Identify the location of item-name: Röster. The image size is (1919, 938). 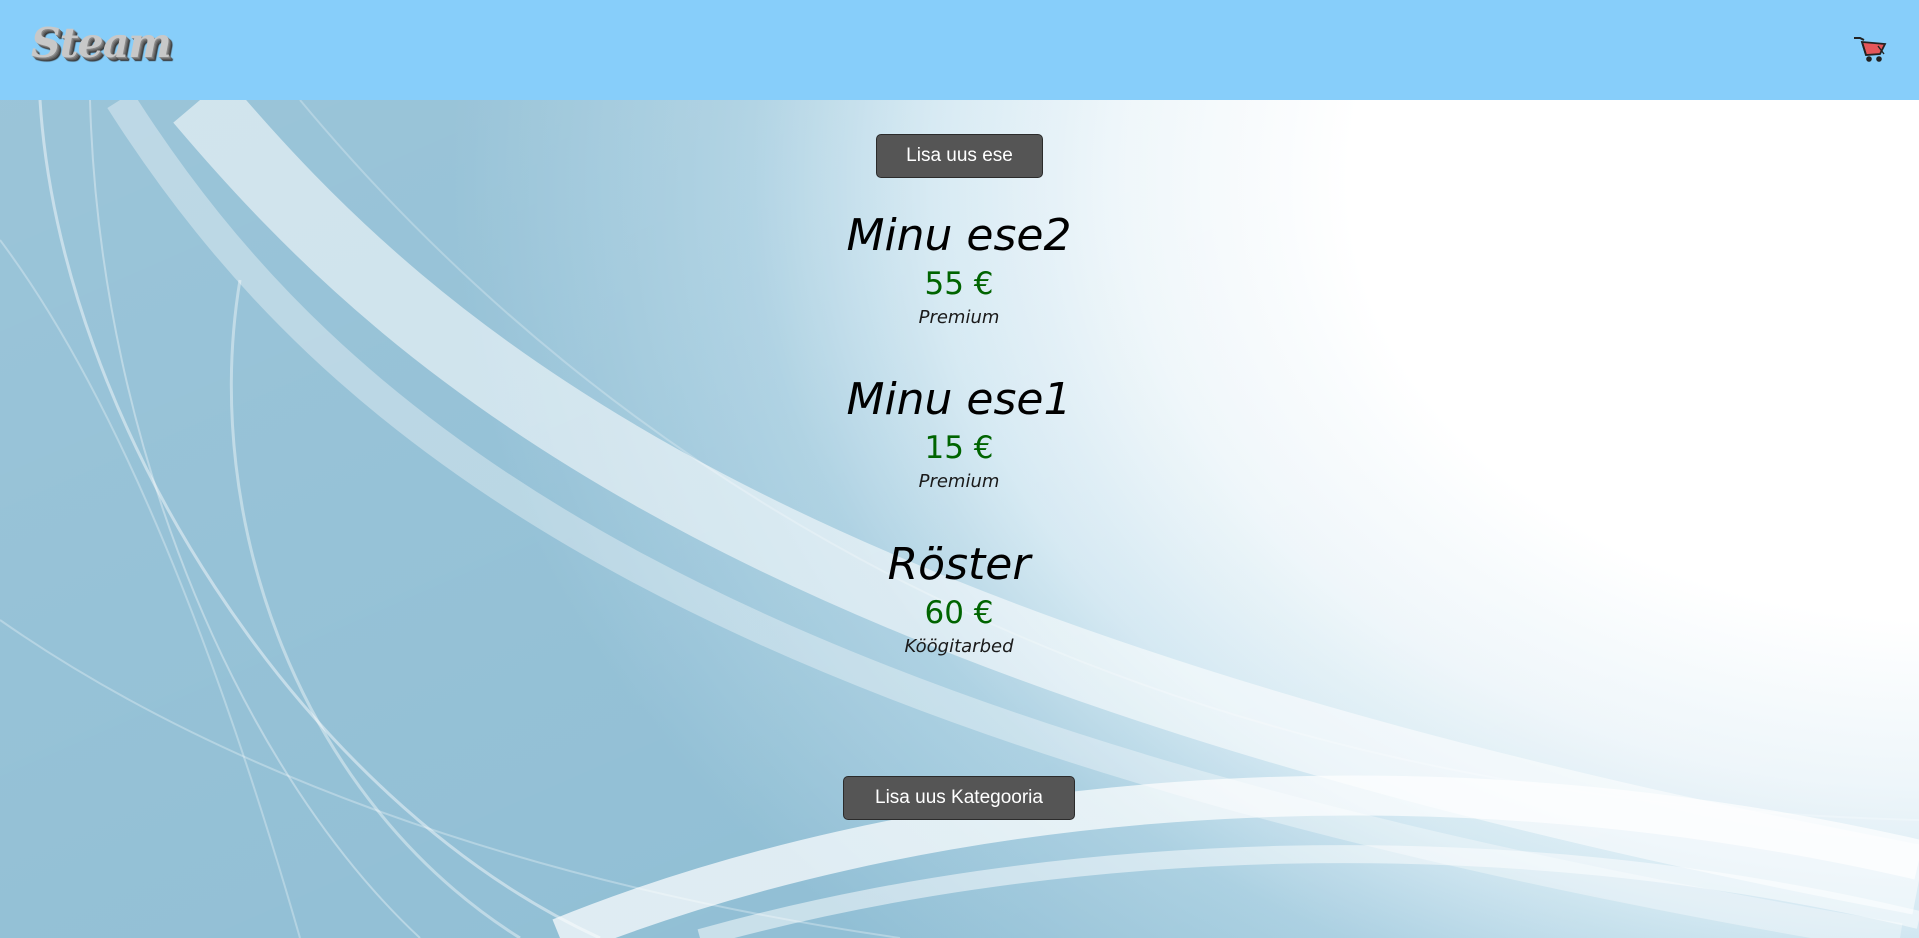
(959, 564).